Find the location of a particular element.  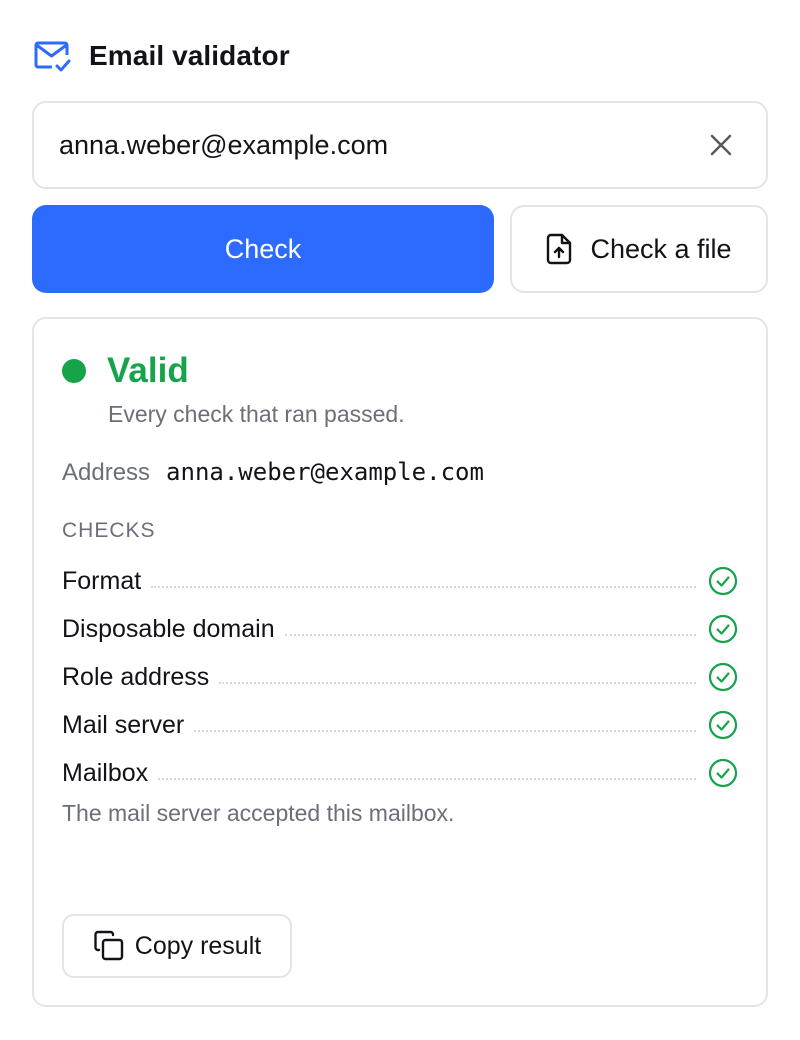

clear-button is located at coordinates (721, 145).